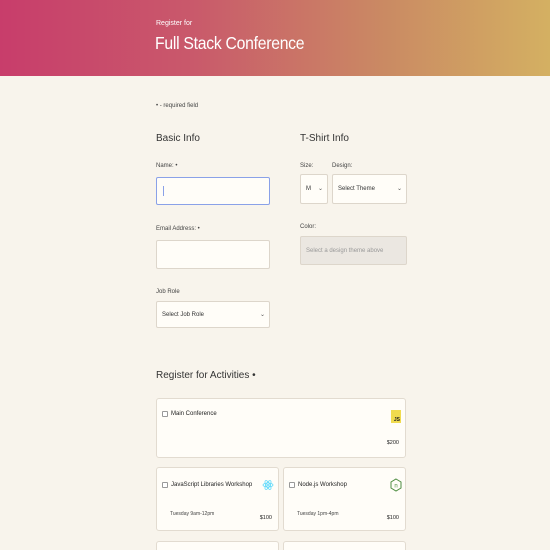  Describe the element at coordinates (308, 189) in the screenshot. I see `size-selected: M` at that location.